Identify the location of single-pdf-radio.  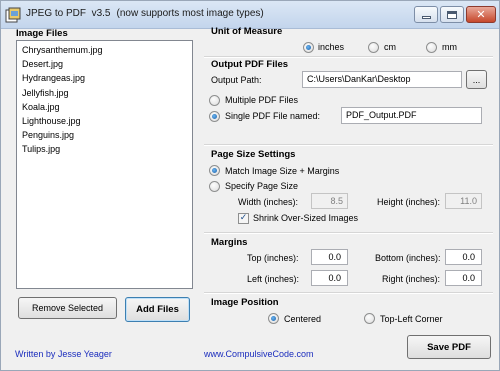
(214, 116).